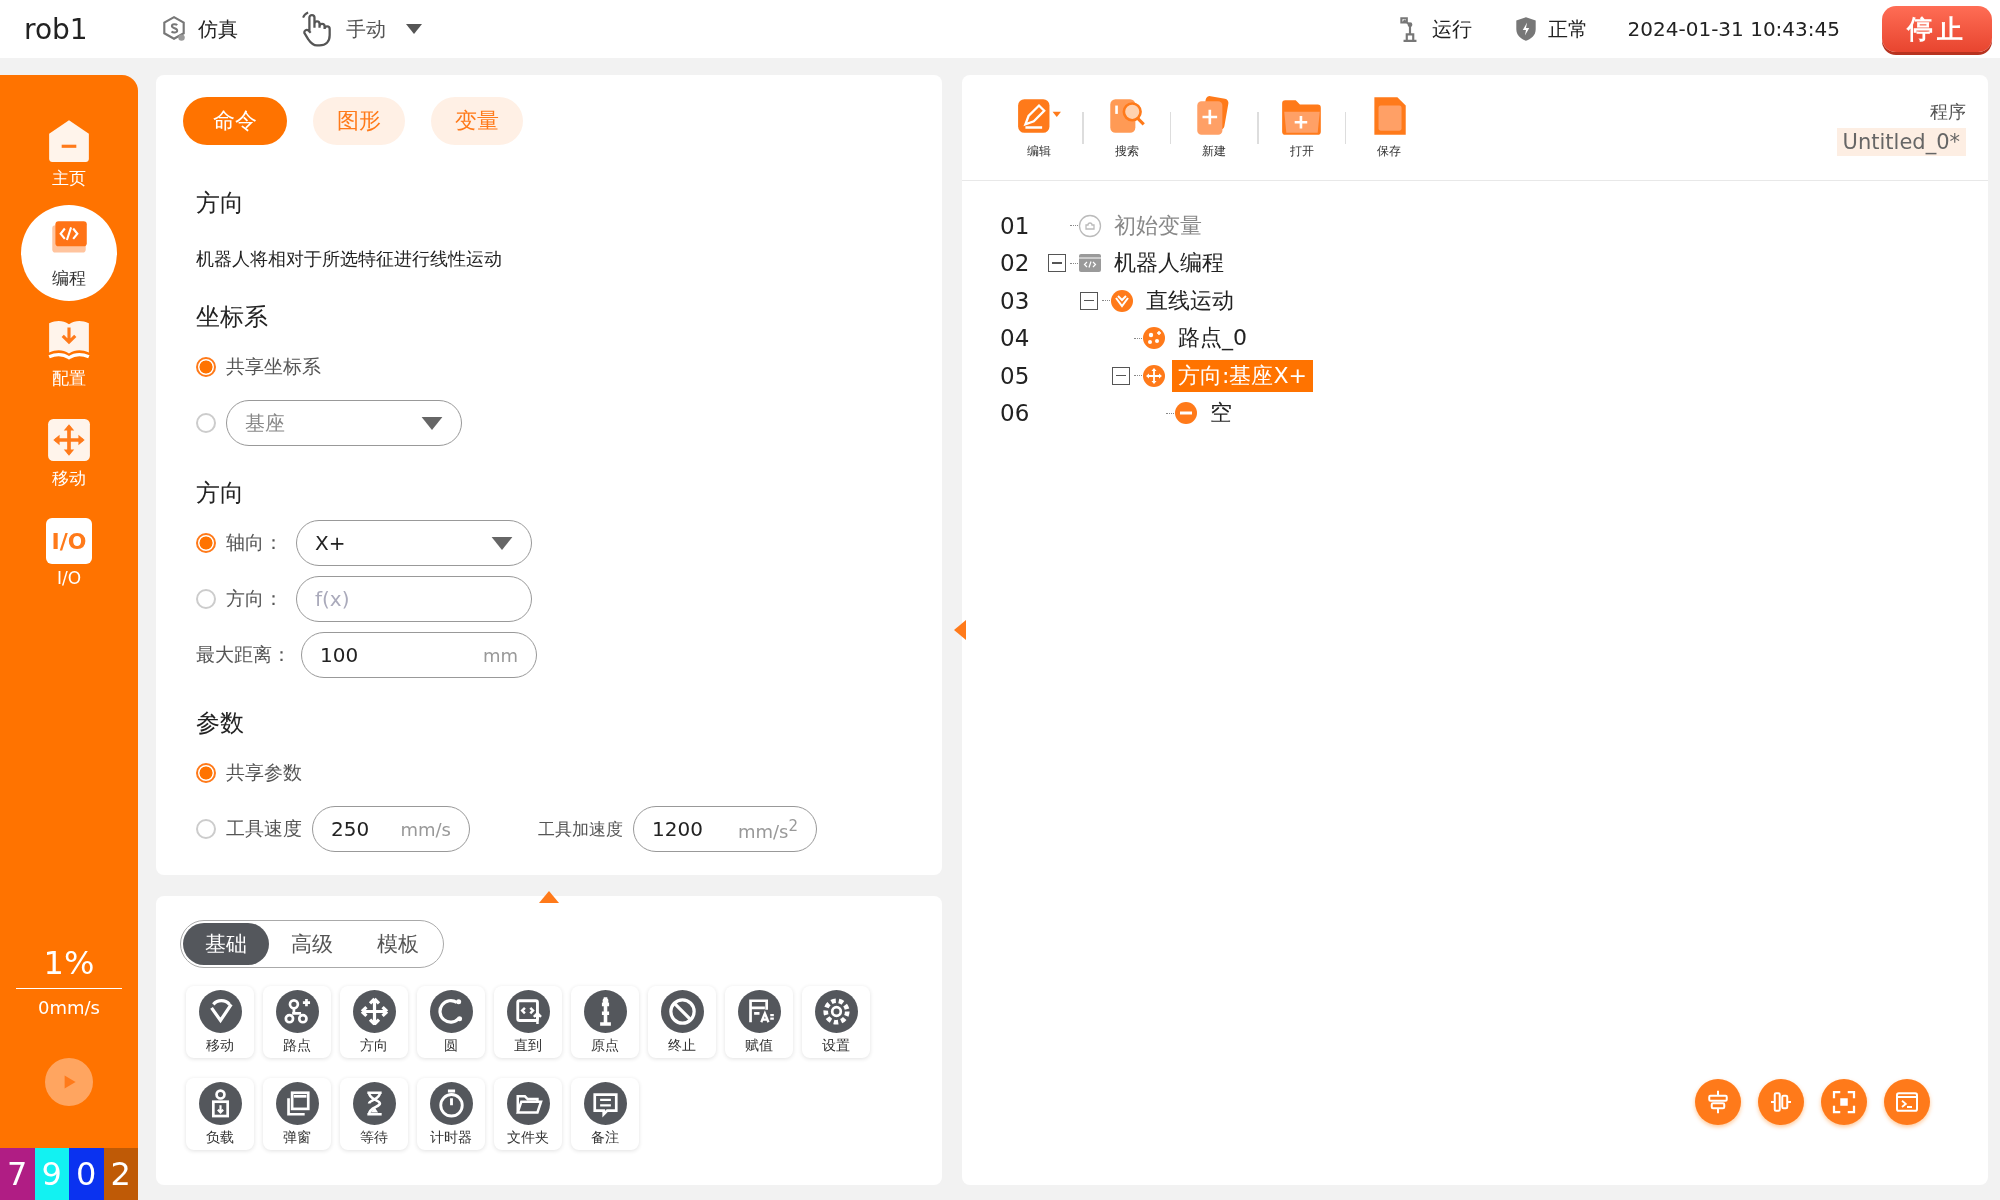  I want to click on command-tile: 赋值, so click(759, 1022).